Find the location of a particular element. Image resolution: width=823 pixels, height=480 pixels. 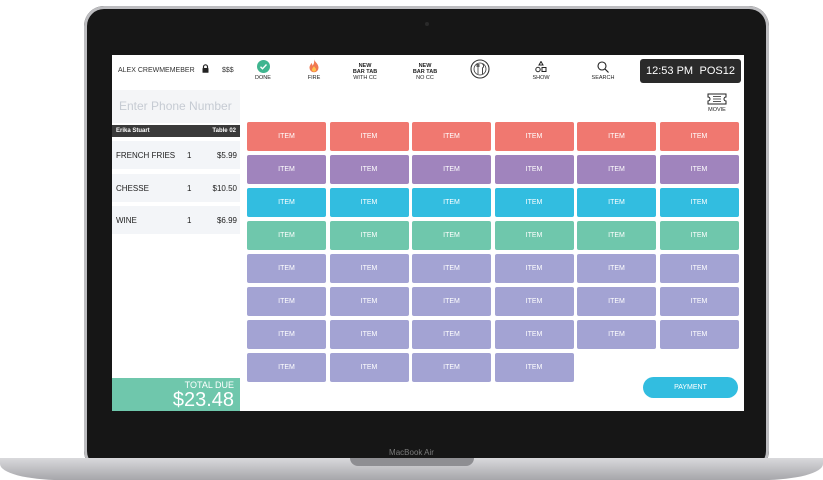

table-number: Table 02 is located at coordinates (224, 131).